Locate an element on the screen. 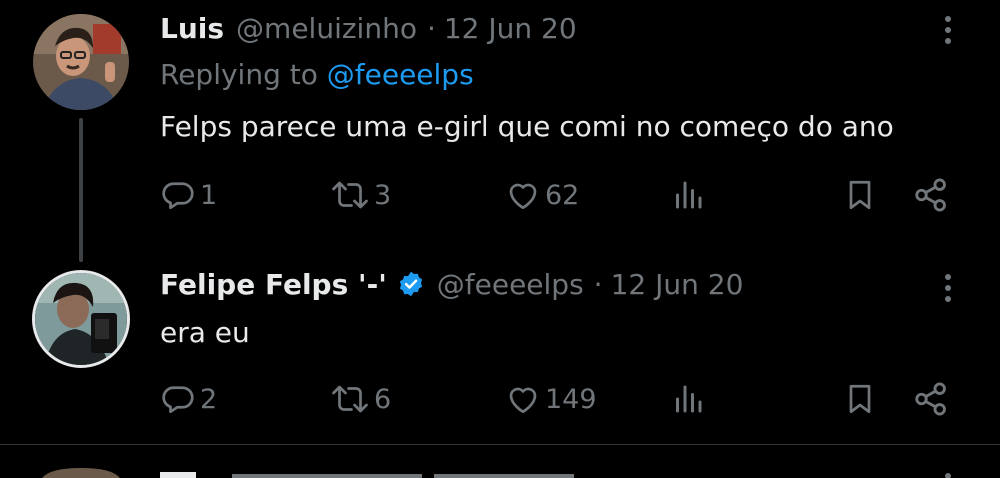 The width and height of the screenshot is (1000, 478). replying-to-line: Replying to @feeeelps is located at coordinates (317, 74).